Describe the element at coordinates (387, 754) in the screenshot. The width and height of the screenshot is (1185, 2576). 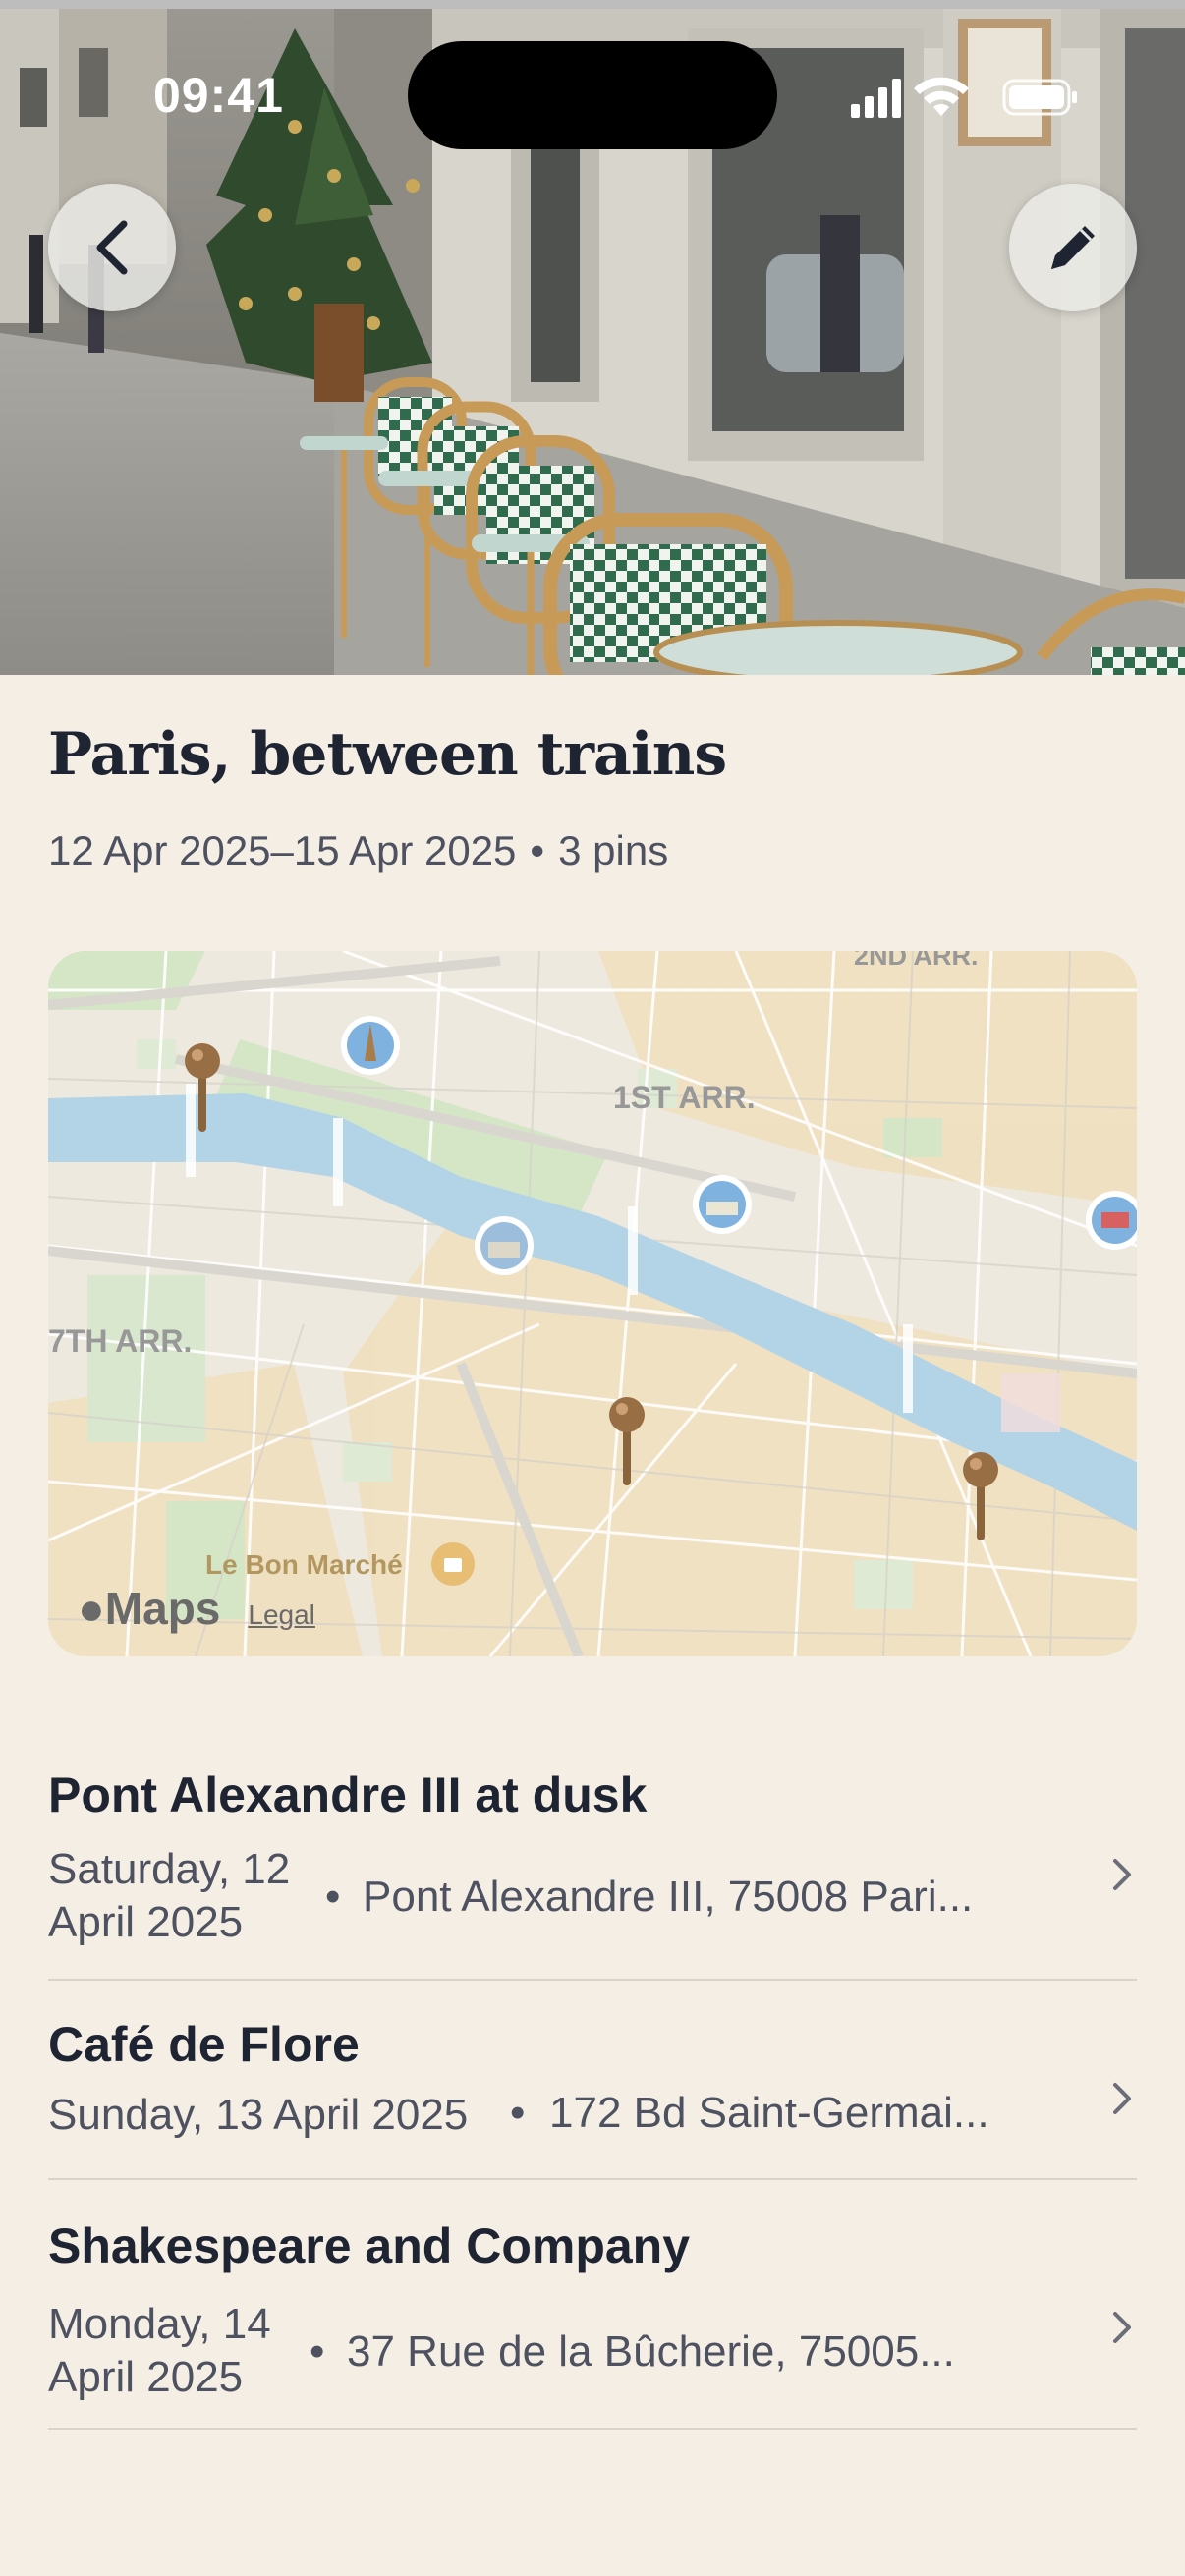
I see `trip-title: Paris, between trains` at that location.